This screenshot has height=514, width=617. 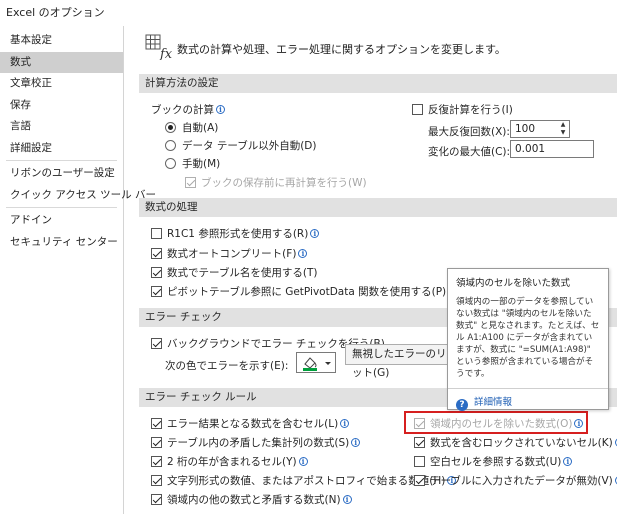 I want to click on rule-unlocked-cells-checkbox: 数式を含むロックされていないセル(K)i, so click(x=515, y=442).